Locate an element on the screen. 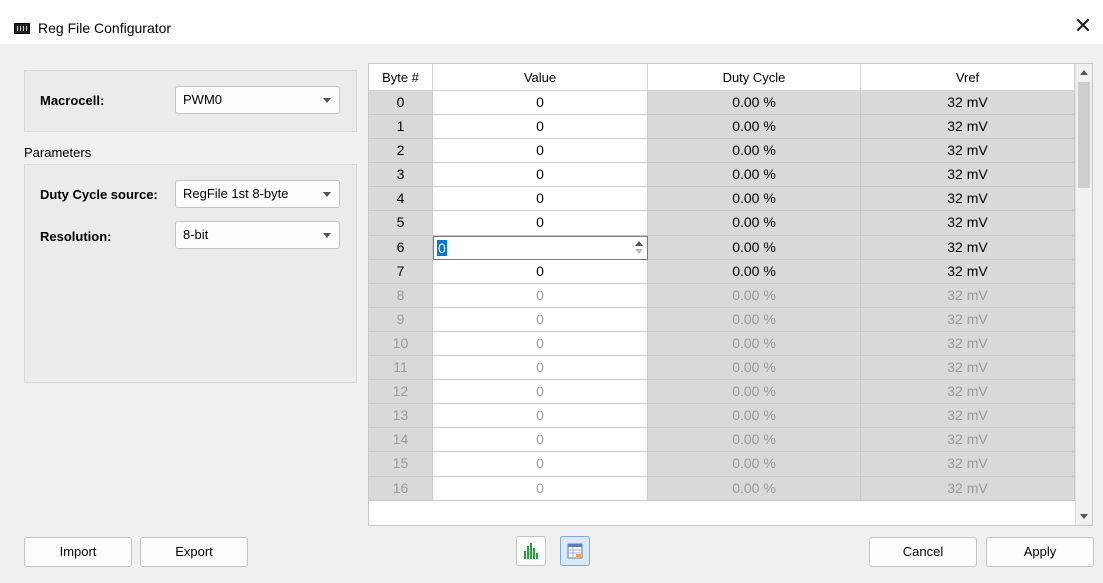 The height and width of the screenshot is (583, 1103). resolution-value: 8-bit is located at coordinates (196, 234).